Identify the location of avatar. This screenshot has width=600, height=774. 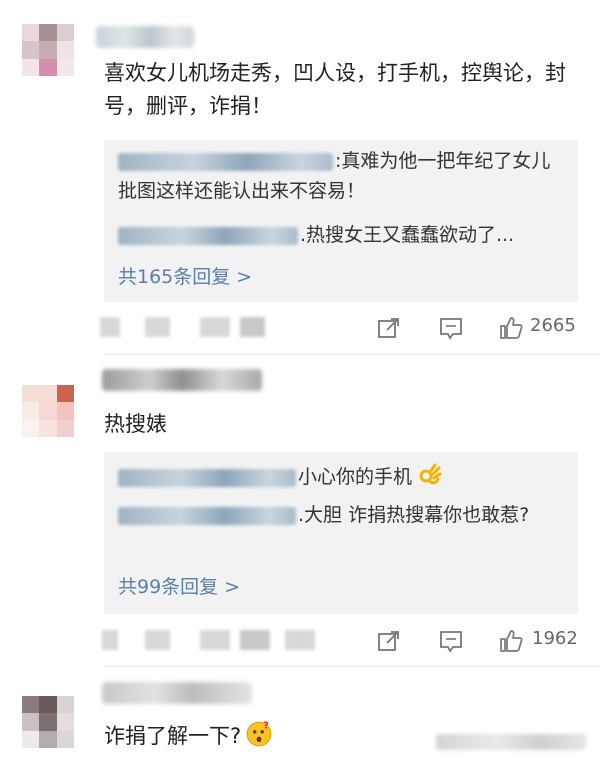
(48, 722).